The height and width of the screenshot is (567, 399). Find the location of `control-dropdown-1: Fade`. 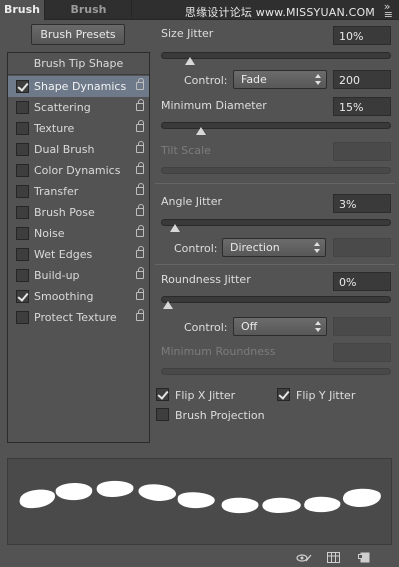

control-dropdown-1: Fade is located at coordinates (280, 79).